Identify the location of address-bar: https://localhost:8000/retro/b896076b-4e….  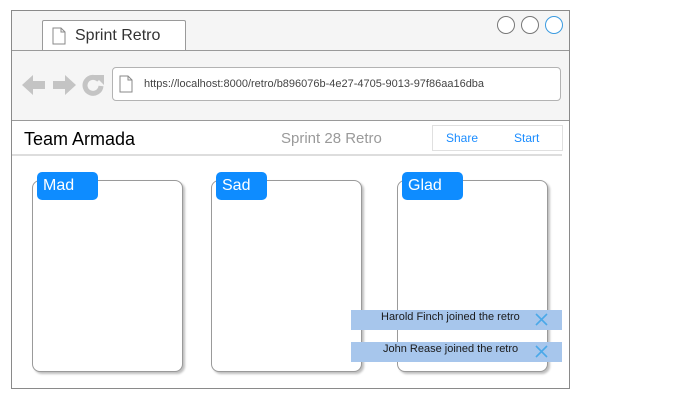
(336, 84).